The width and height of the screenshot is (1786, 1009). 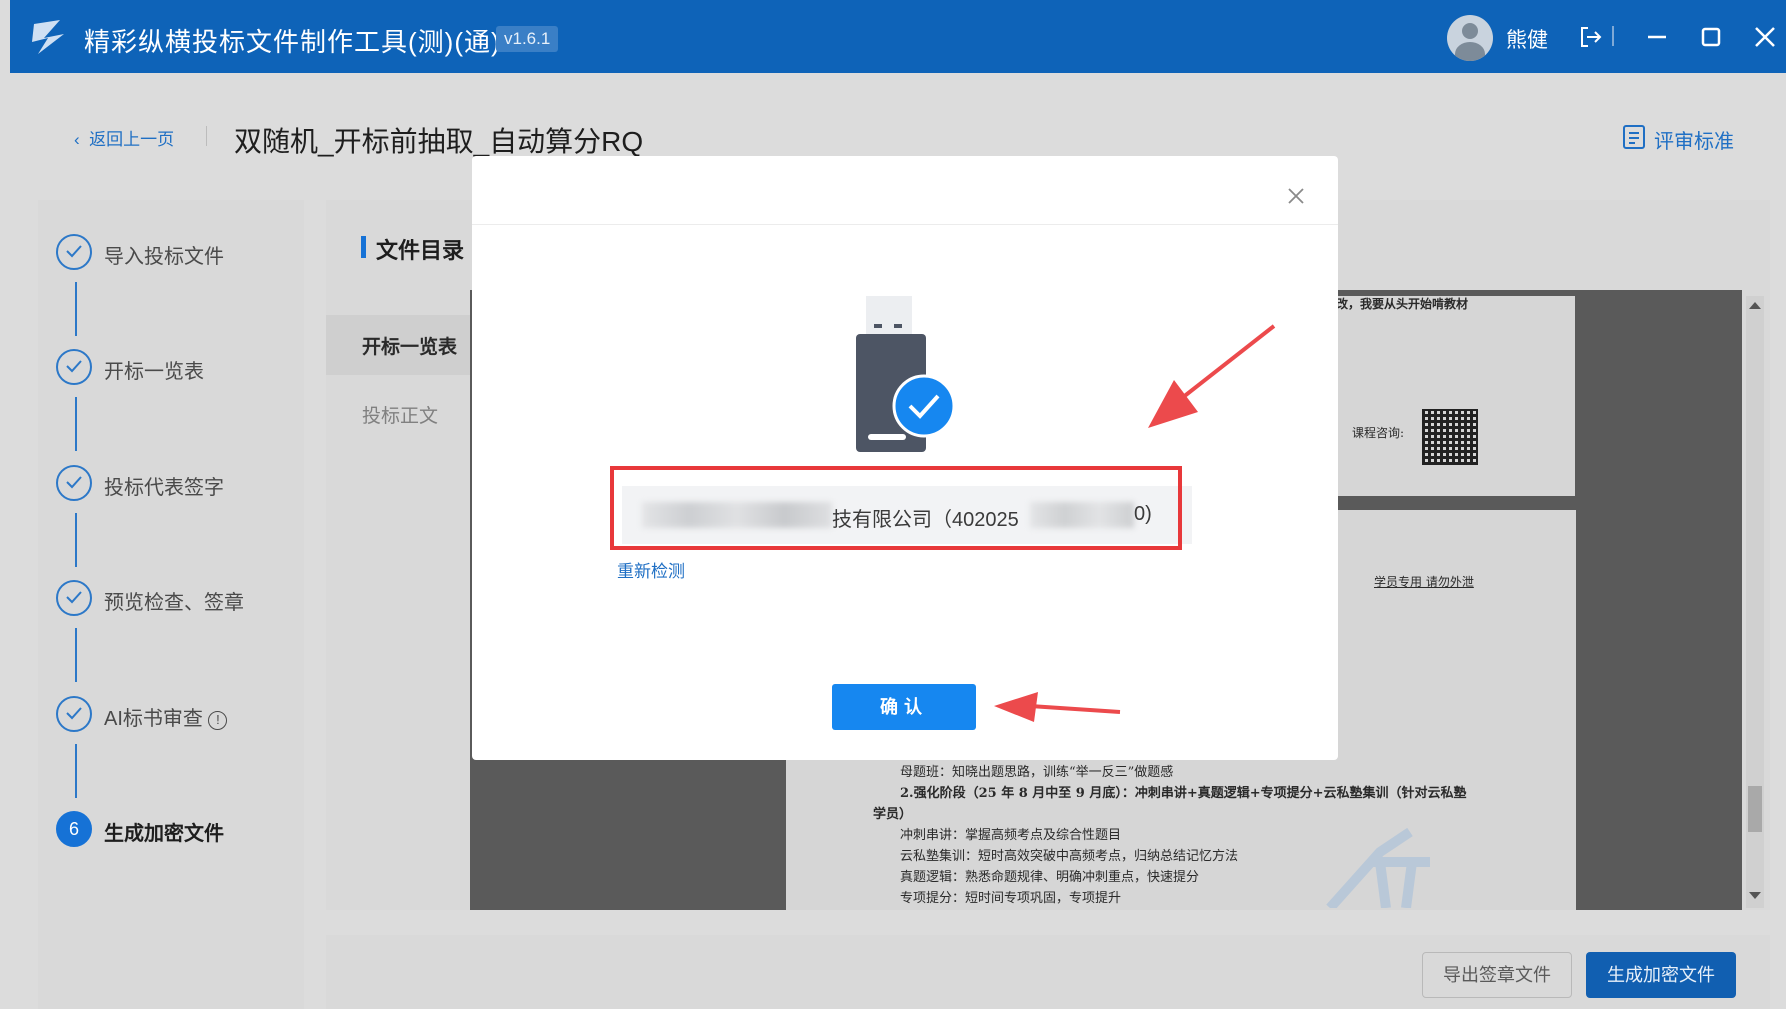 What do you see at coordinates (1402, 304) in the screenshot?
I see `document-text-line: 改，我要从头开始啃教材` at bounding box center [1402, 304].